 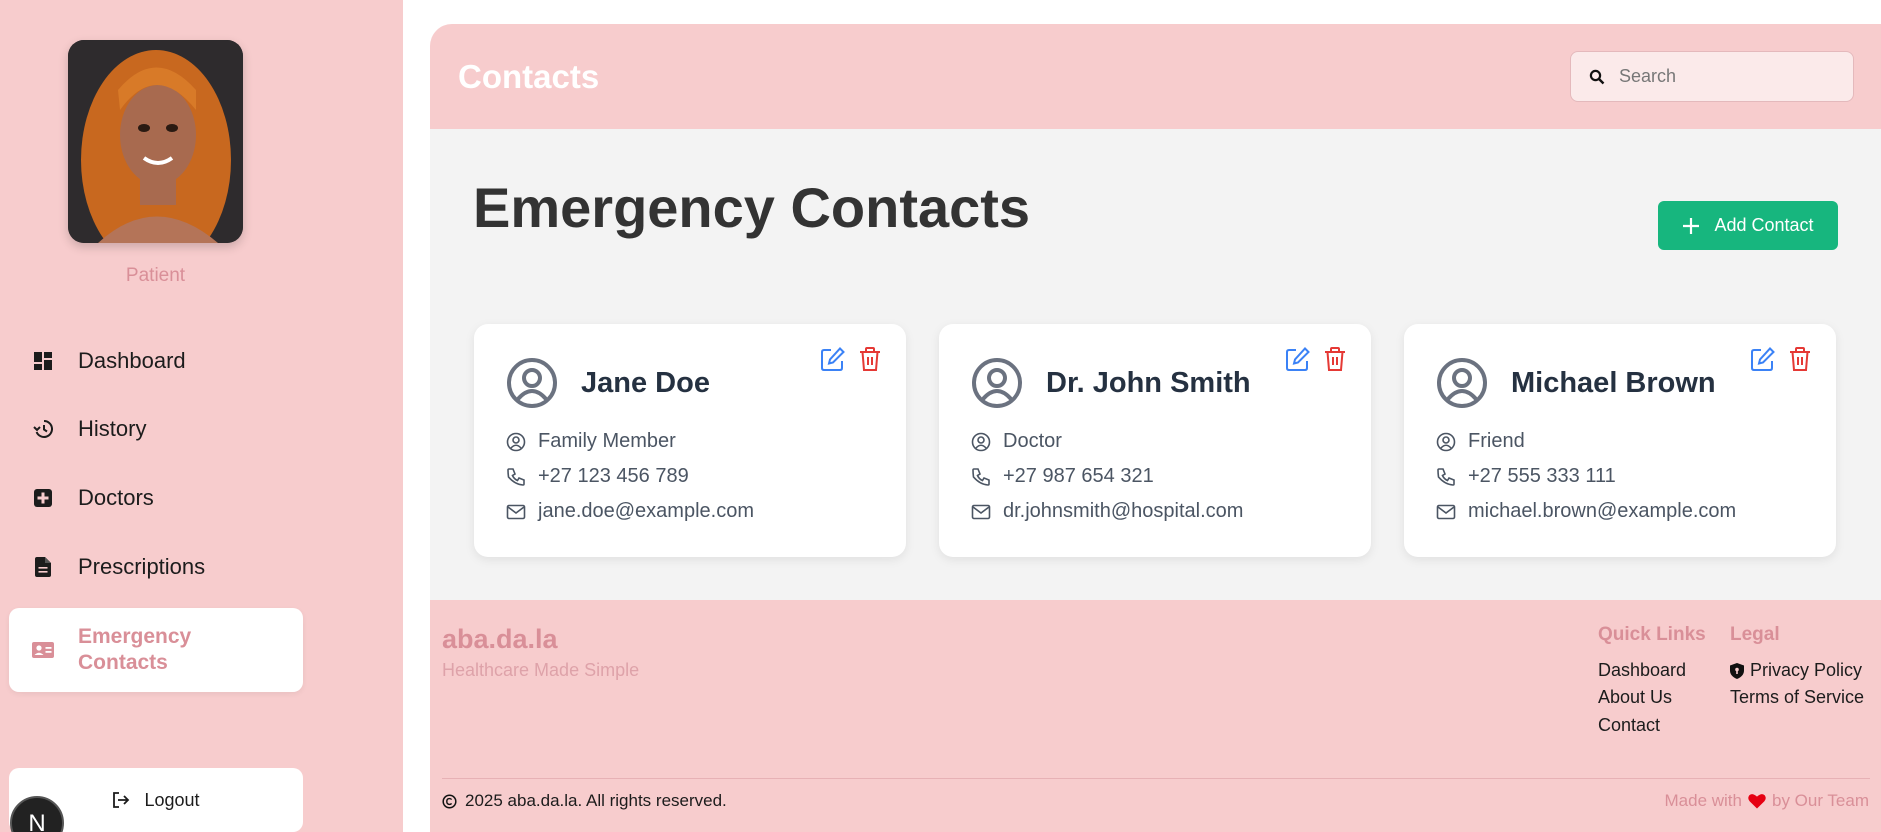 I want to click on contact-relation-row: Family Member, so click(x=591, y=441).